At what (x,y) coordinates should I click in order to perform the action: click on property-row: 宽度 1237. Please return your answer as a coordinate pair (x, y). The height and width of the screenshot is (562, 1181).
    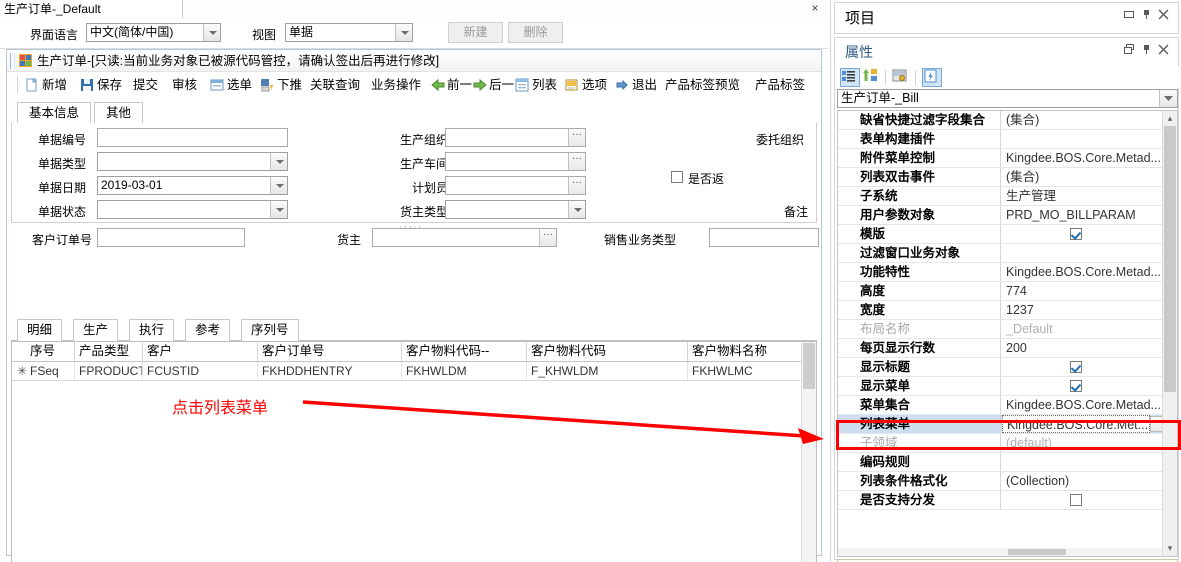
    Looking at the image, I should click on (1007, 310).